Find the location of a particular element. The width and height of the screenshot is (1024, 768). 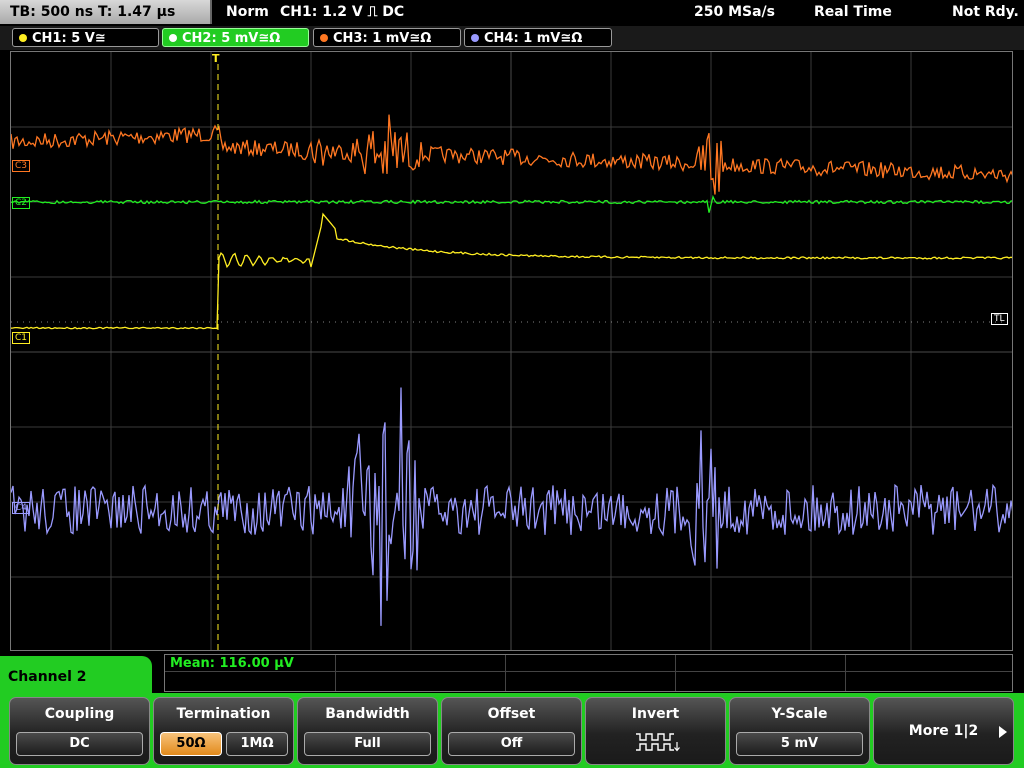

trigger-position-marker: T is located at coordinates (216, 58).